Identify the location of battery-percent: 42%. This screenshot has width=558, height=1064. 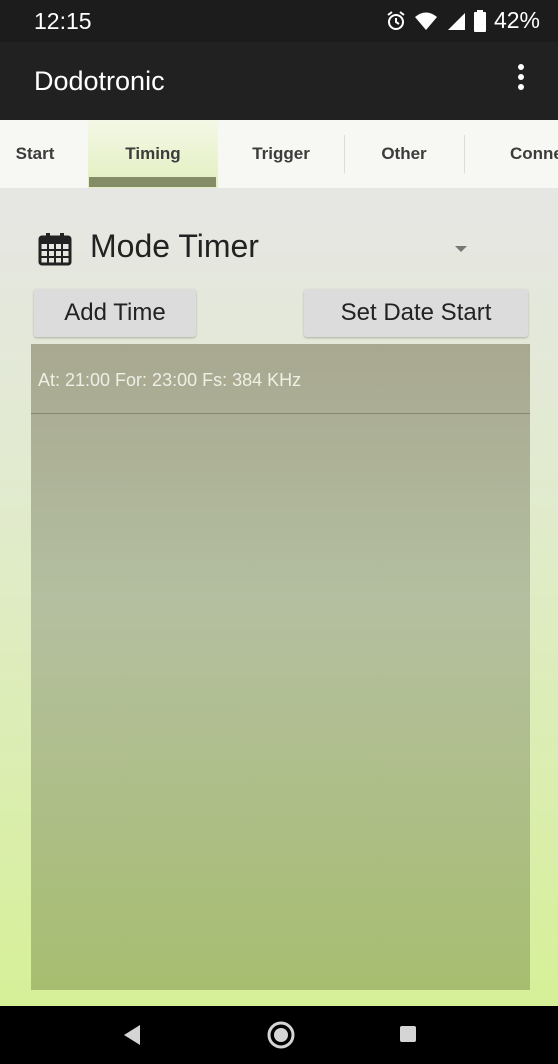
(516, 20).